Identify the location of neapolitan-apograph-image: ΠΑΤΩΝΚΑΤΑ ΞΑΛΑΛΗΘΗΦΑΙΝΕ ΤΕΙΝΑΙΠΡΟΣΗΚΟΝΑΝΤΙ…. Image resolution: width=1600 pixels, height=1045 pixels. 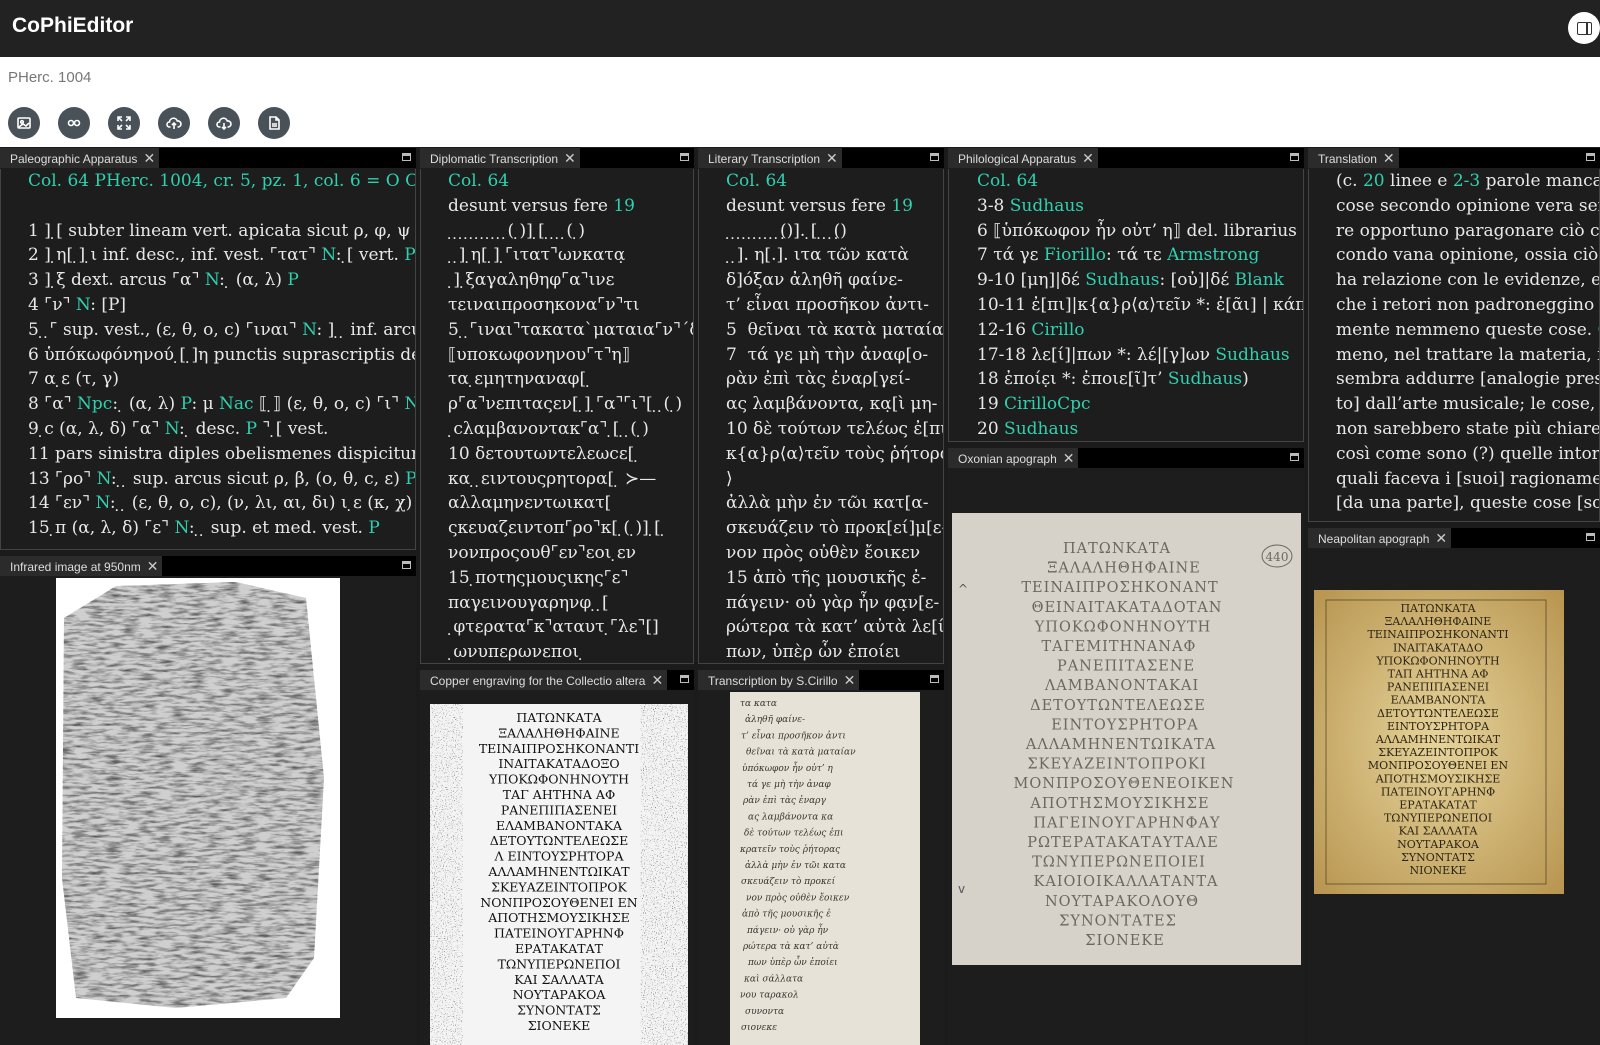
(1439, 742).